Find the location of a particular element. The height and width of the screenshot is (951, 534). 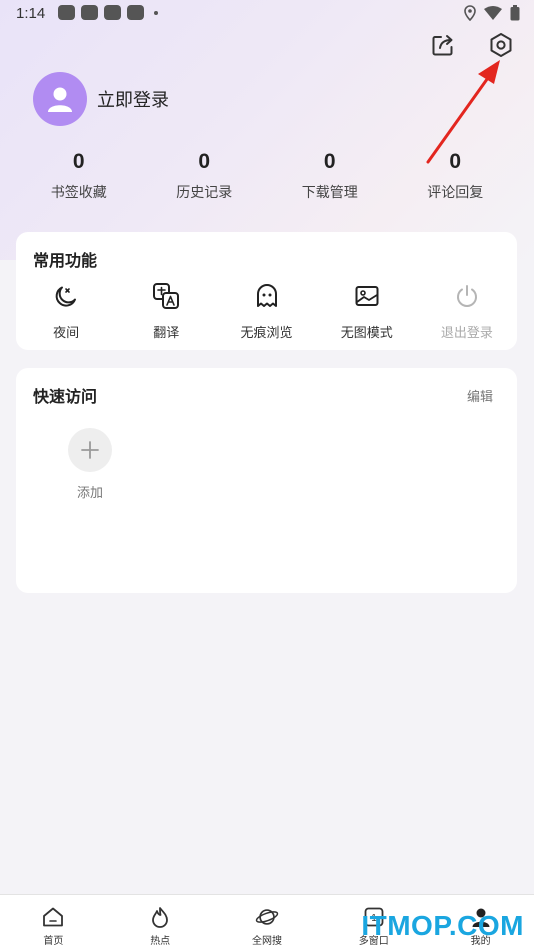

fire-icon is located at coordinates (160, 917).